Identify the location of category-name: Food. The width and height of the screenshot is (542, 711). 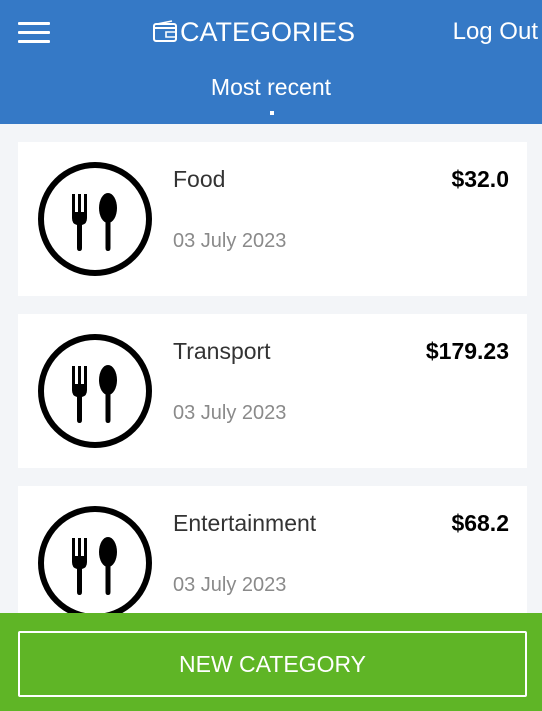
(199, 179).